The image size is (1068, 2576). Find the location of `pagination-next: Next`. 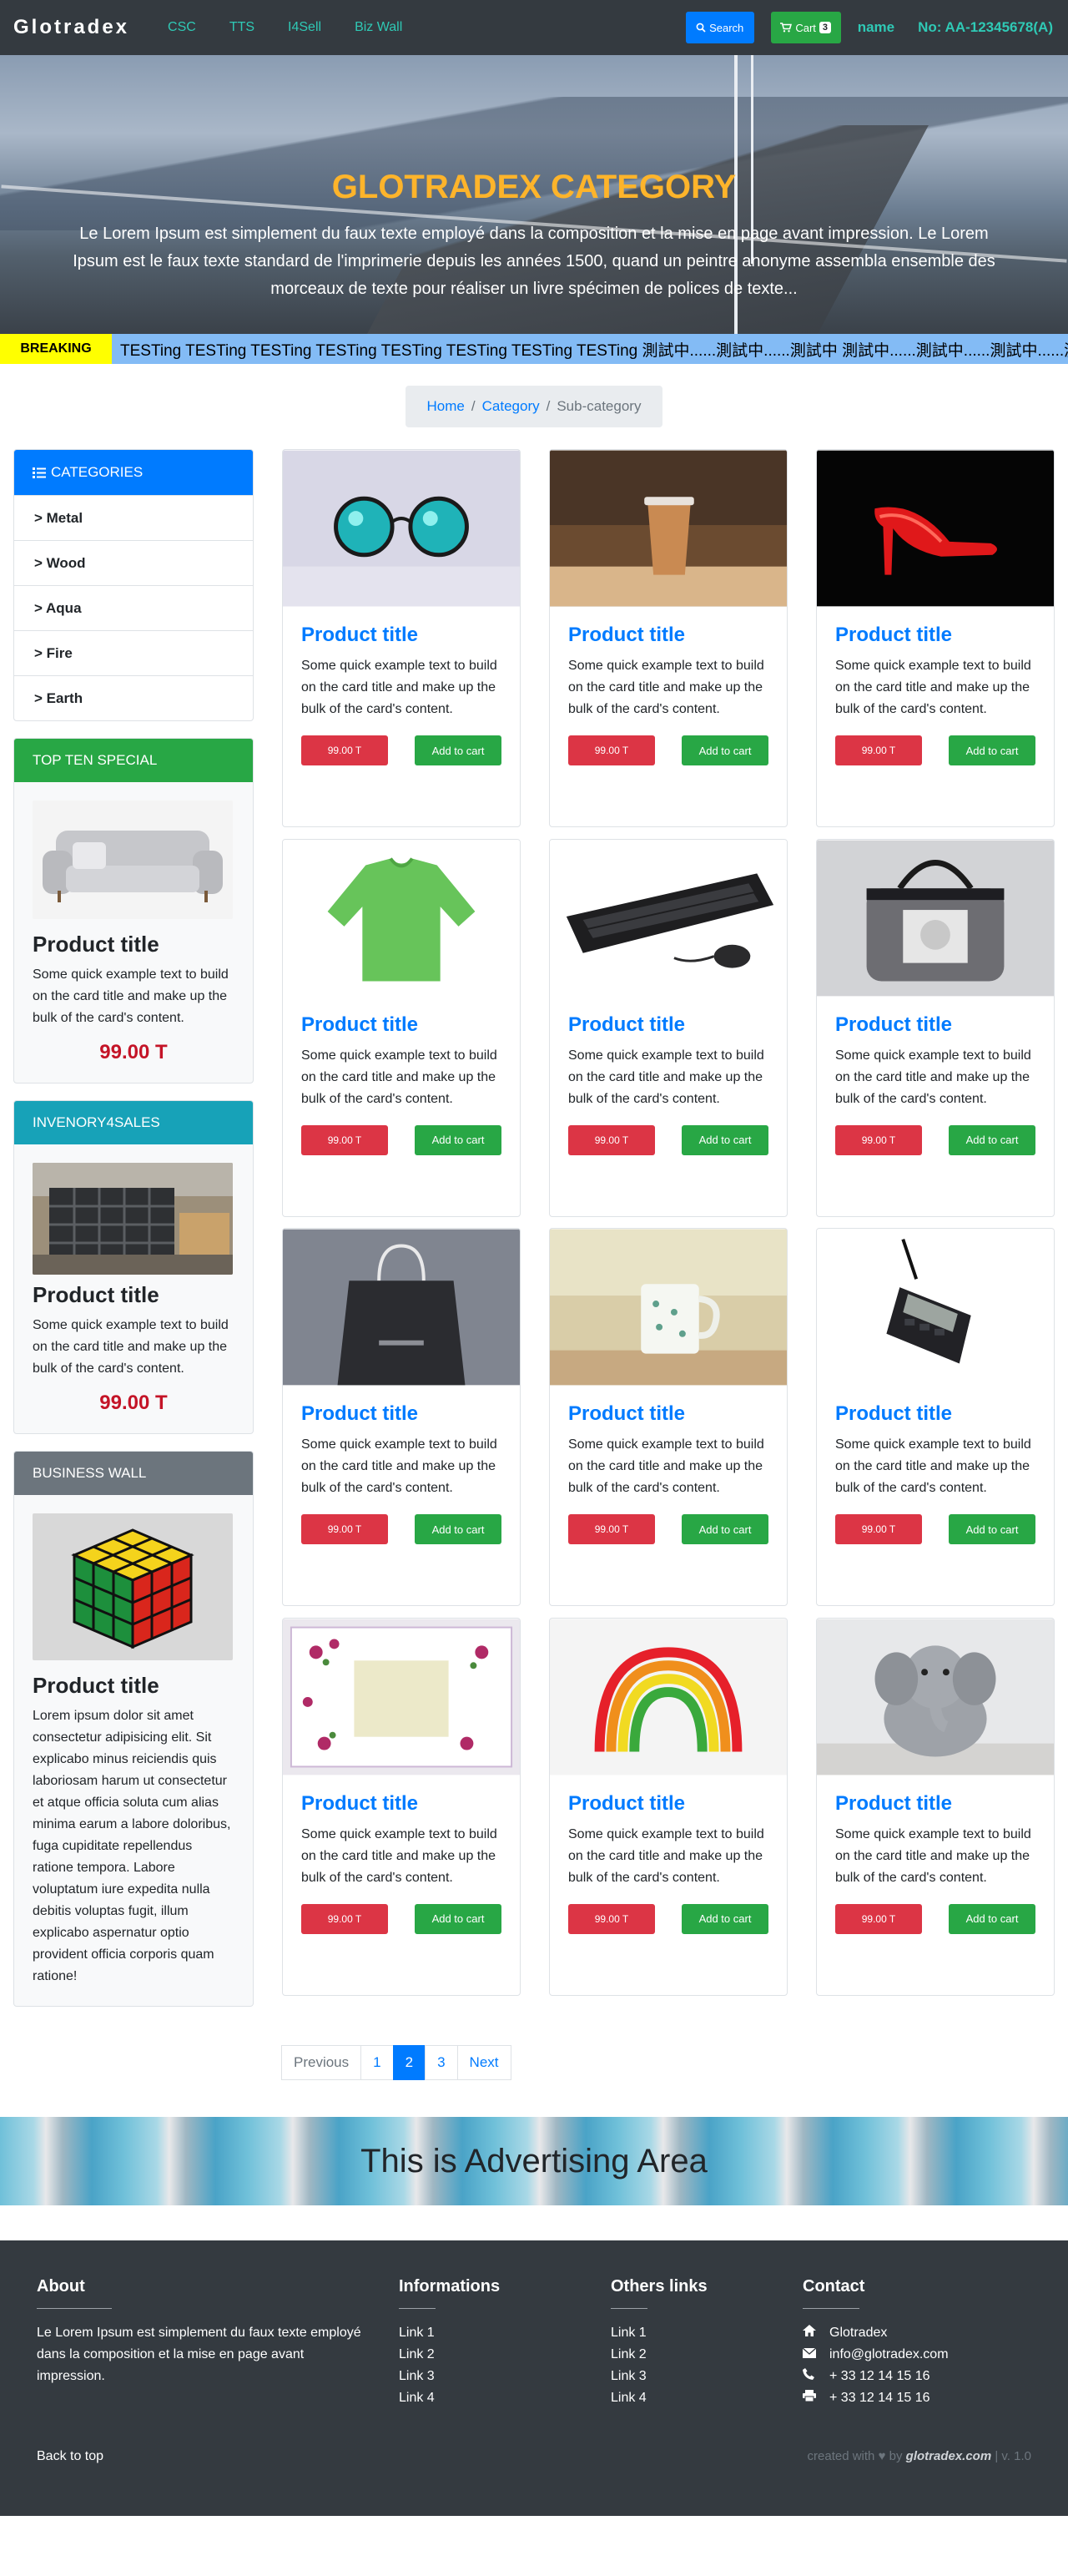

pagination-next: Next is located at coordinates (483, 2062).